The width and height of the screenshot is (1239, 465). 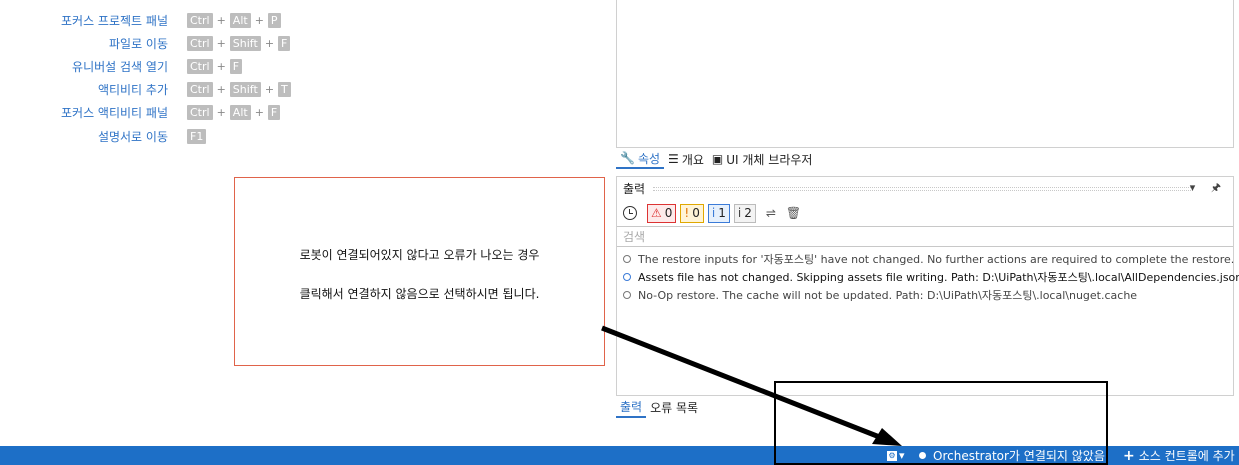 I want to click on key-cap: F1, so click(x=197, y=136).